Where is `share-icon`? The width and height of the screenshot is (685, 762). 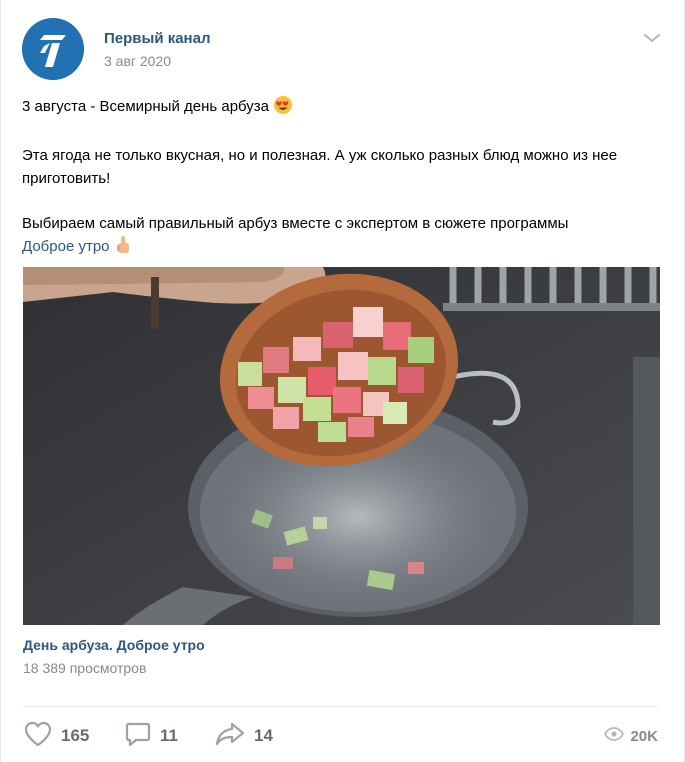 share-icon is located at coordinates (230, 736).